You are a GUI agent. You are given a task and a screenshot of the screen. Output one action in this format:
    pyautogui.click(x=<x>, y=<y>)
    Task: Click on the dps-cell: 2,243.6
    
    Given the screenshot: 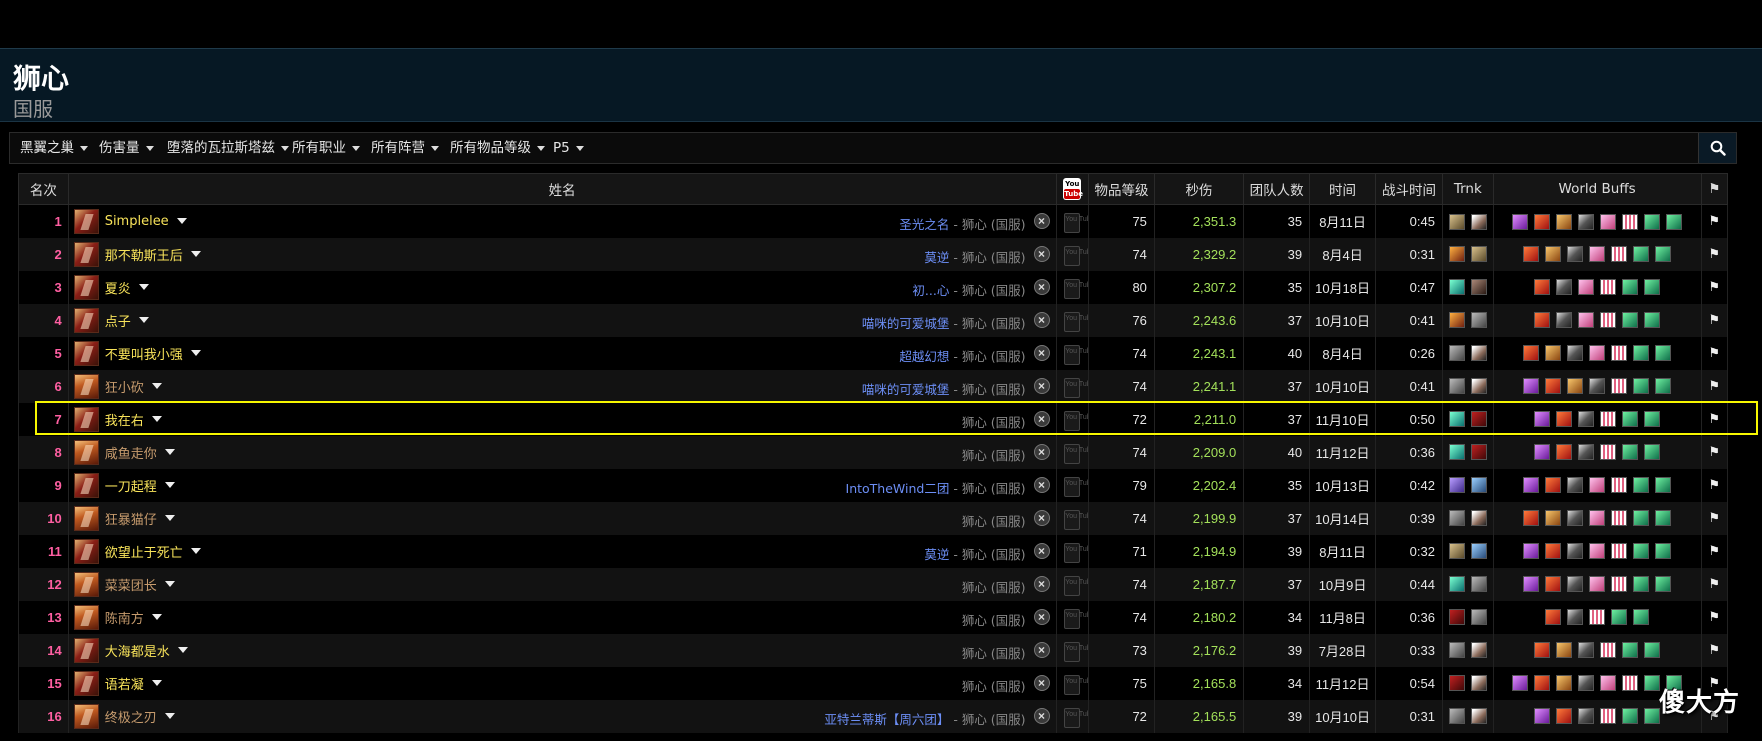 What is the action you would take?
    pyautogui.click(x=1199, y=320)
    